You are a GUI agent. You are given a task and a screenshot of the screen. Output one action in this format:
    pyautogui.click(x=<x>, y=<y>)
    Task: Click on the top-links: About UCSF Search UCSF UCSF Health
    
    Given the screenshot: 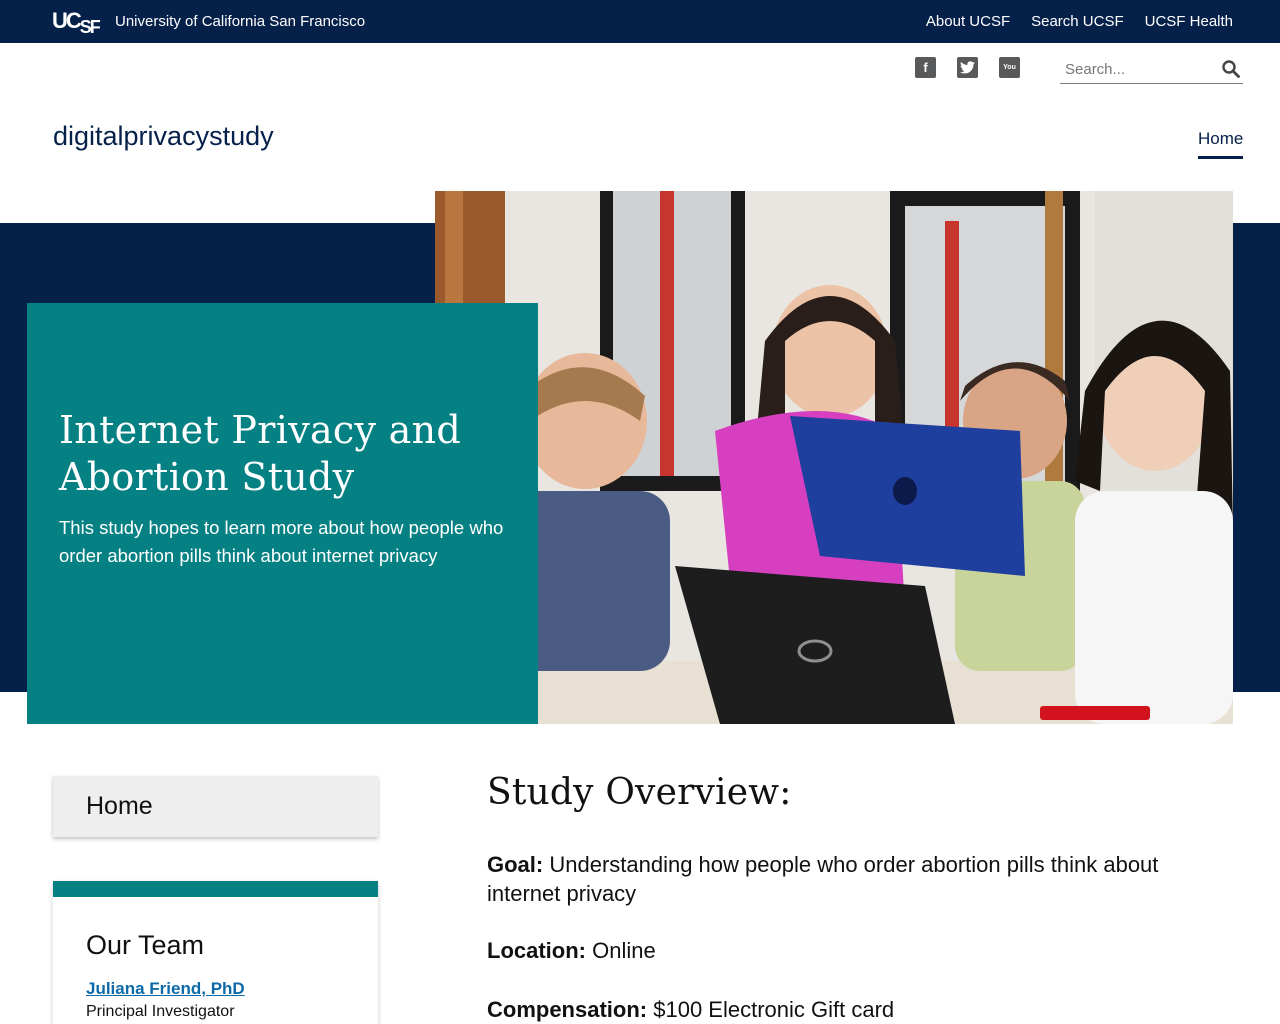 What is the action you would take?
    pyautogui.click(x=1079, y=21)
    